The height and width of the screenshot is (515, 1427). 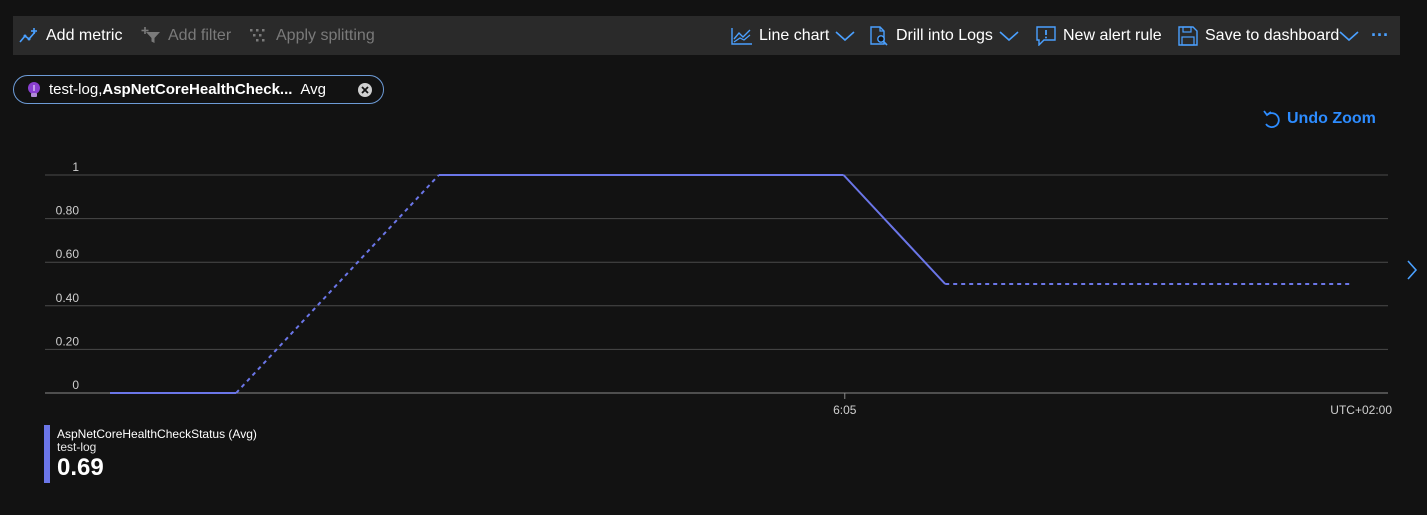 What do you see at coordinates (200, 35) in the screenshot?
I see `add-filter-label: Add filter` at bounding box center [200, 35].